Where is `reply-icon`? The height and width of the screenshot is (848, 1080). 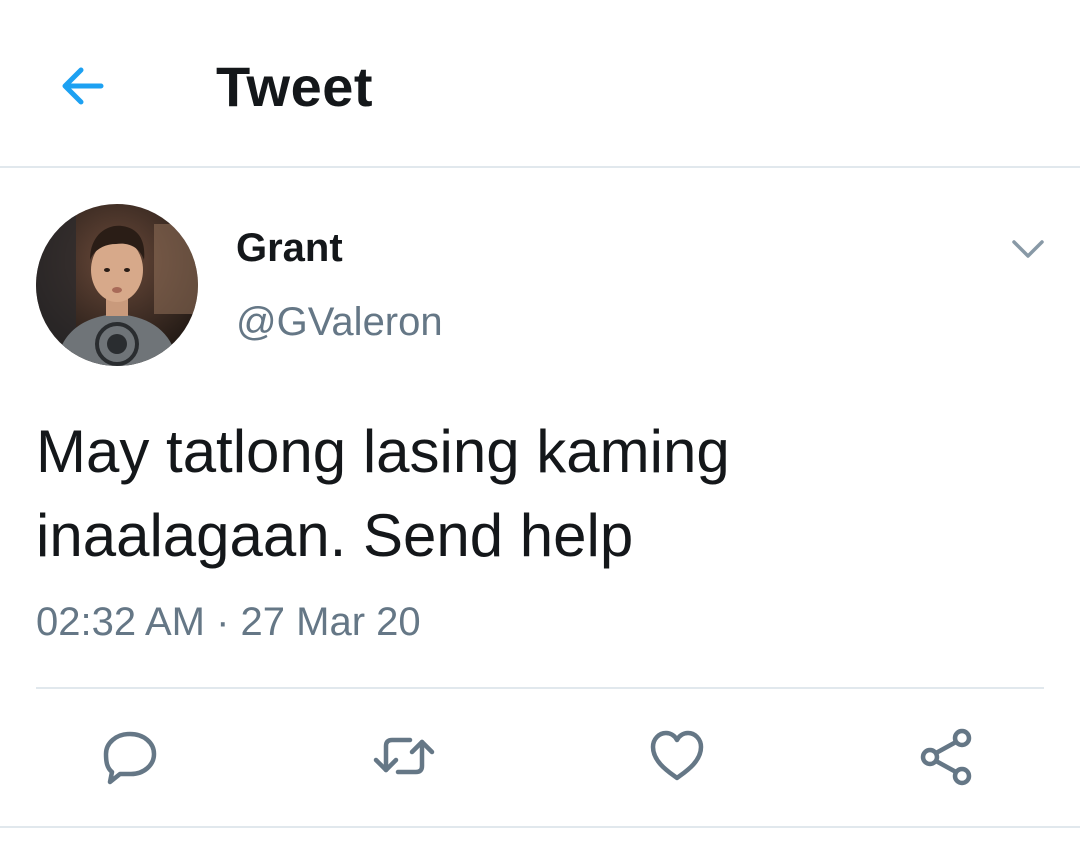
reply-icon is located at coordinates (130, 758).